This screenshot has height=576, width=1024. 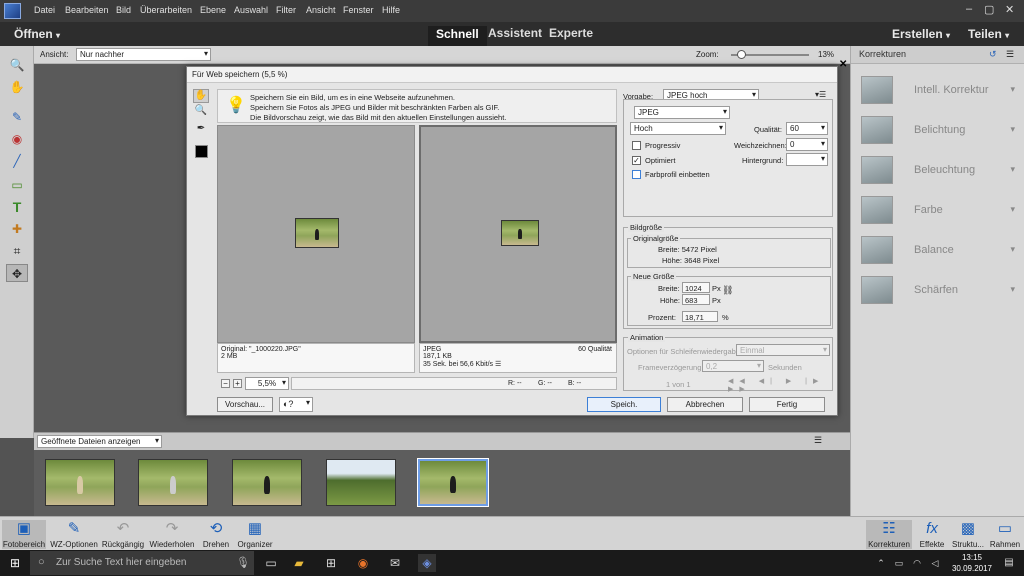 What do you see at coordinates (453, 482) in the screenshot?
I see `bin-thumbnail-selected` at bounding box center [453, 482].